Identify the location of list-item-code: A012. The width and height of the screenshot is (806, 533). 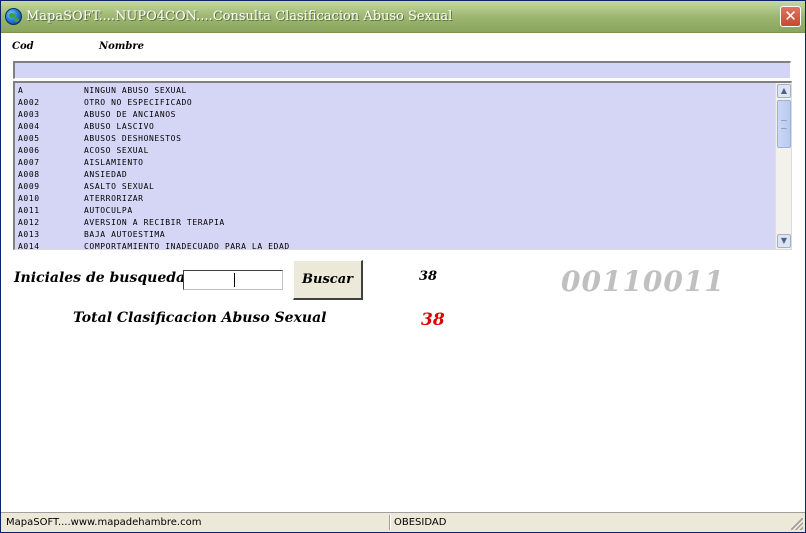
(29, 222).